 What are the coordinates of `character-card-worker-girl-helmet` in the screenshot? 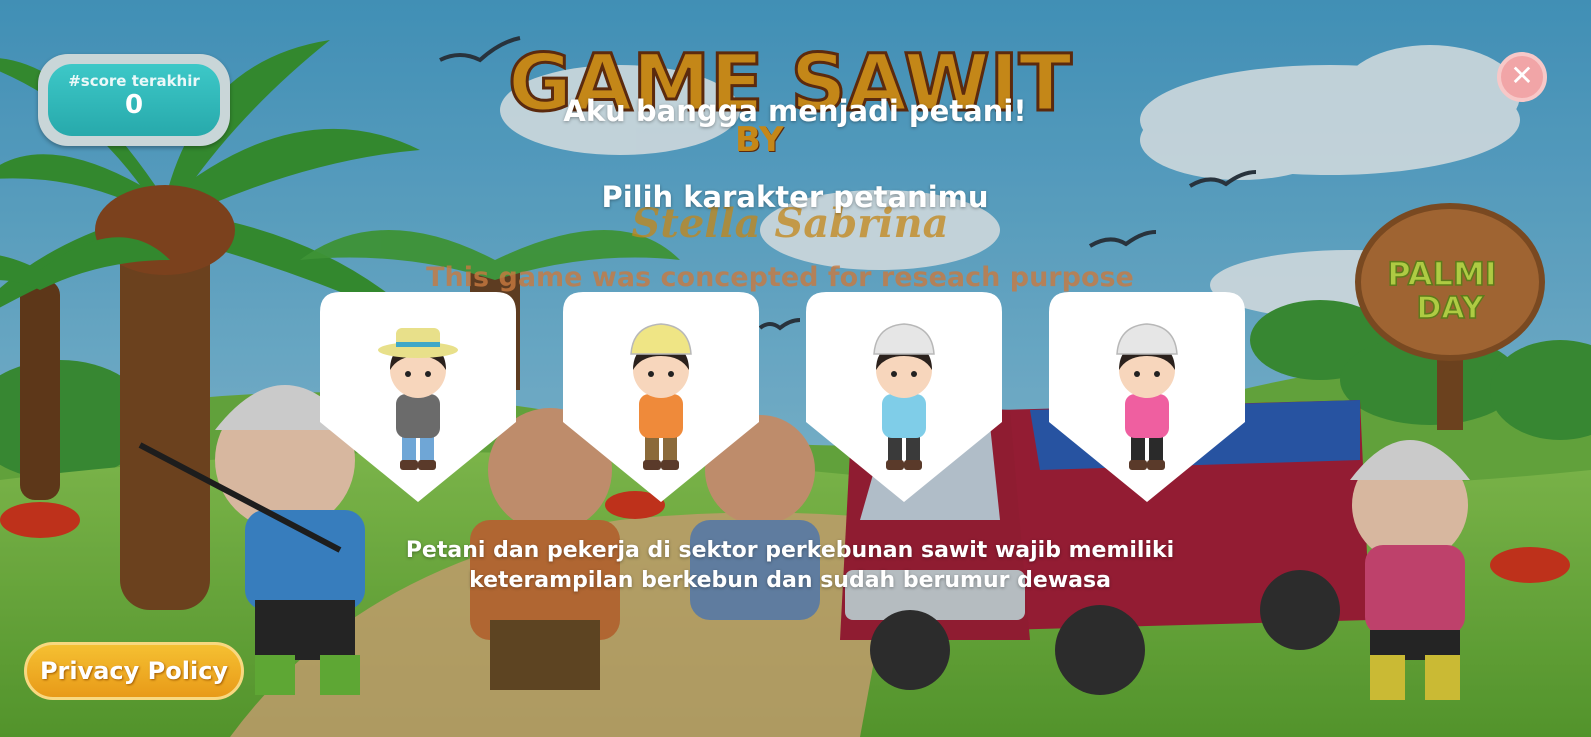 It's located at (1147, 397).